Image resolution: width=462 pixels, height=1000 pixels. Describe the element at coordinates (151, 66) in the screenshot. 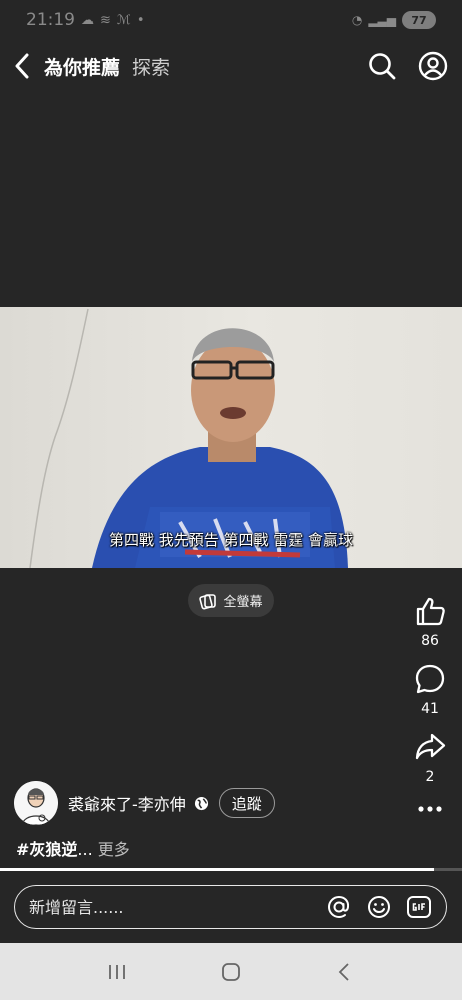

I see `tab-explore: 探索` at that location.